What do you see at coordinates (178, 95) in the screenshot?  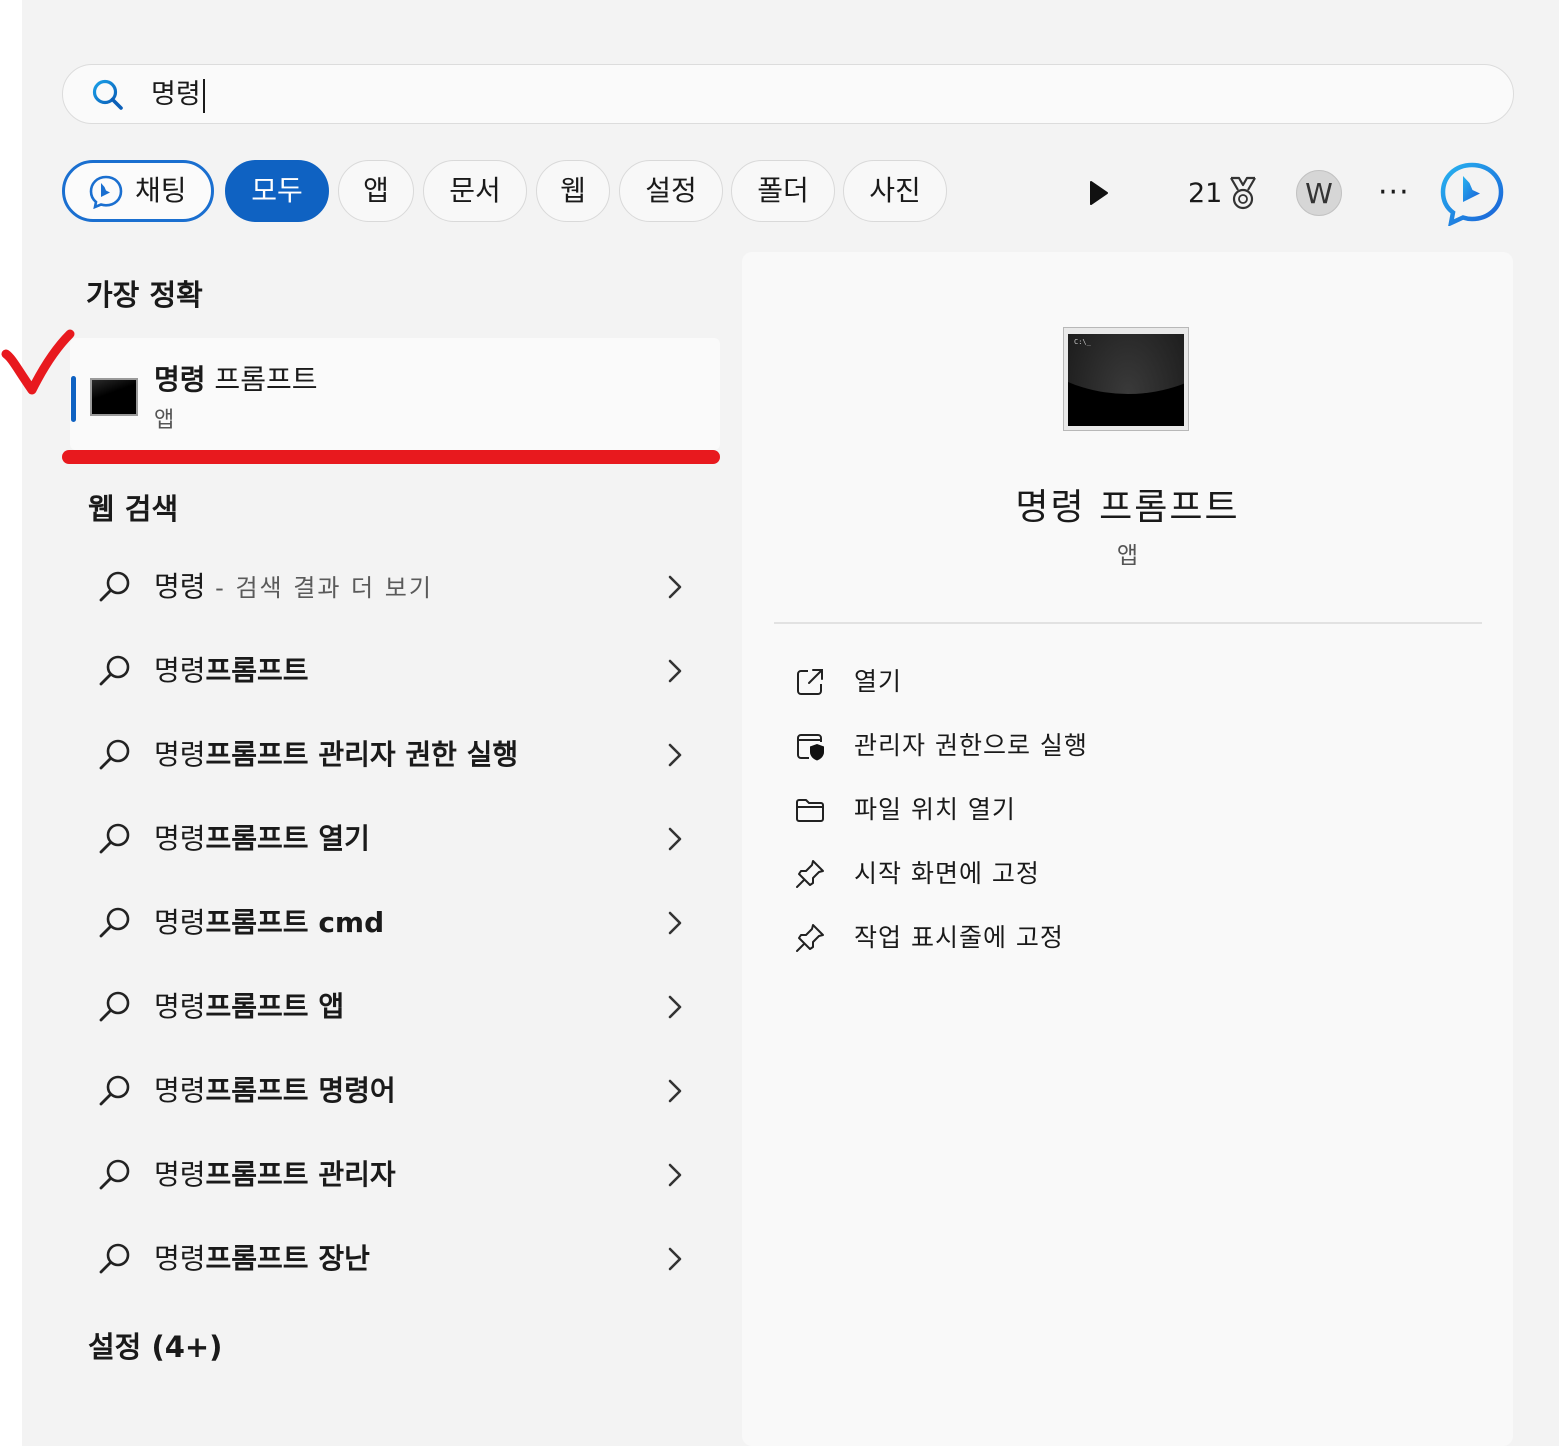 I see `search-input: 명령` at bounding box center [178, 95].